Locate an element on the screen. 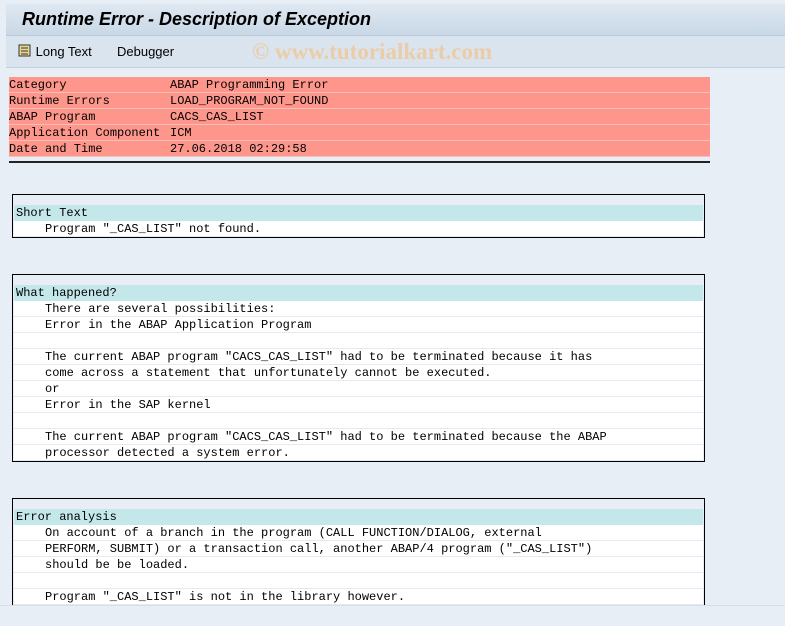 This screenshot has height=626, width=785. title-bar: Runtime Error - Description of Exception is located at coordinates (395, 20).